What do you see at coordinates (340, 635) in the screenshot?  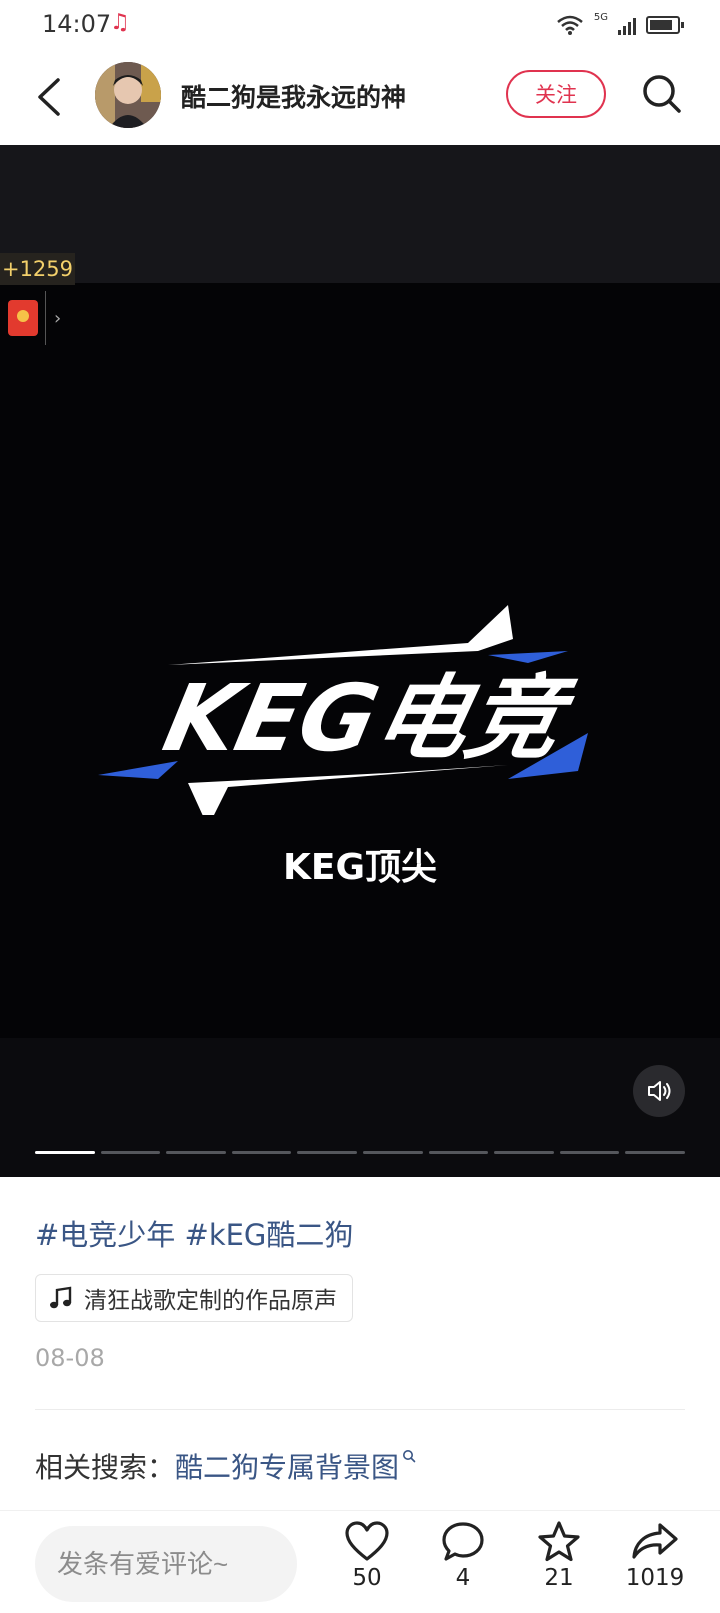 I see `logo-wing-top` at bounding box center [340, 635].